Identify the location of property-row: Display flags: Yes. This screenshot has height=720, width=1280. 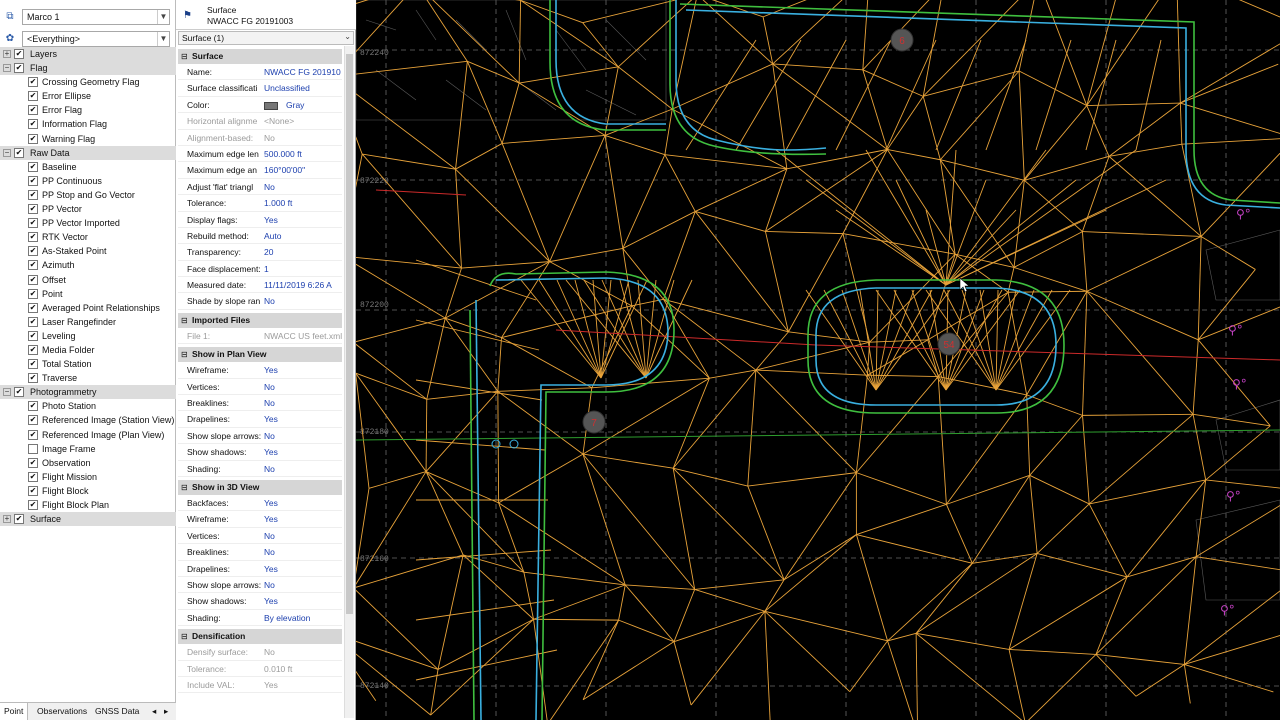
(260, 220).